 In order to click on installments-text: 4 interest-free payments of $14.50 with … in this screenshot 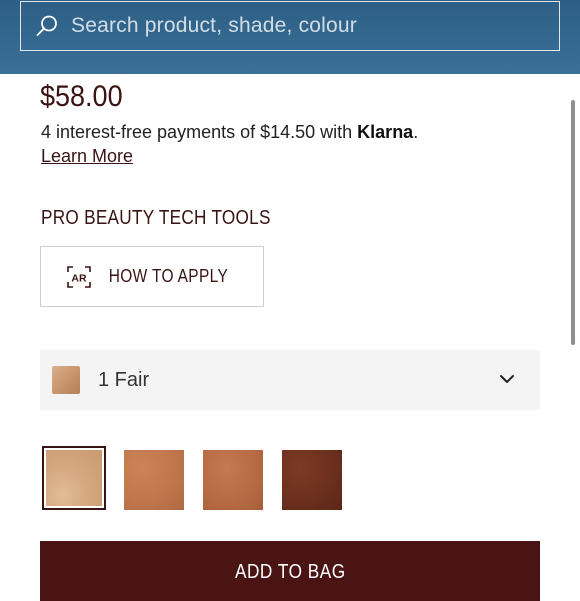, I will do `click(229, 132)`.